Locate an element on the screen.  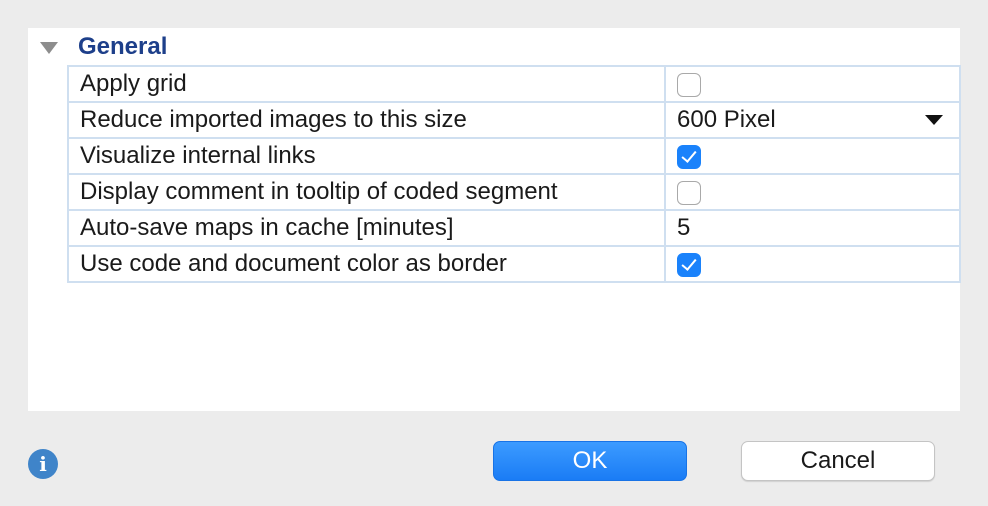
cancel-button: Cancel is located at coordinates (838, 461).